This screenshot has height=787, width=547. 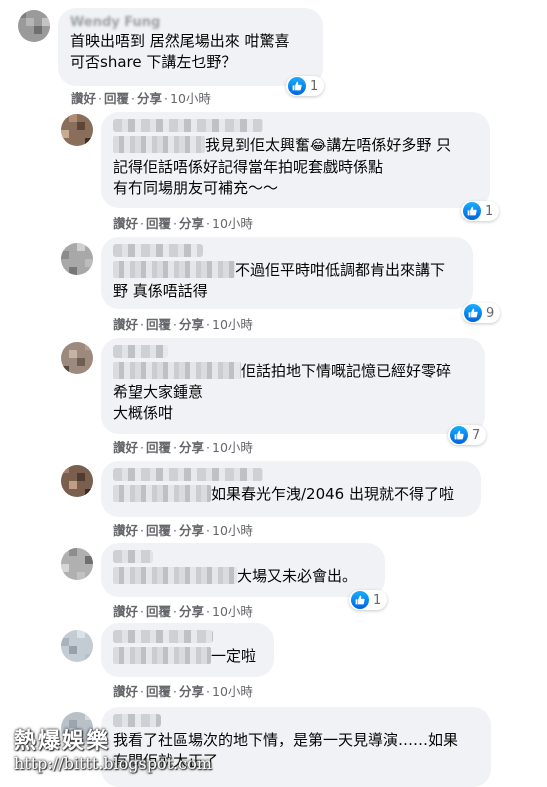 What do you see at coordinates (113, 763) in the screenshot?
I see `watermark-url: http://bittt.blogspot.com` at bounding box center [113, 763].